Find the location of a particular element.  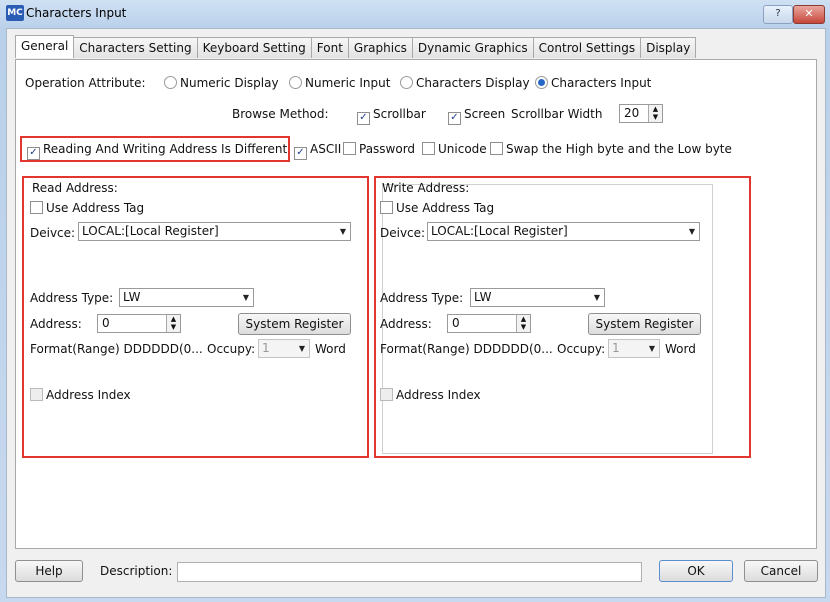

help-button: Help is located at coordinates (49, 571).